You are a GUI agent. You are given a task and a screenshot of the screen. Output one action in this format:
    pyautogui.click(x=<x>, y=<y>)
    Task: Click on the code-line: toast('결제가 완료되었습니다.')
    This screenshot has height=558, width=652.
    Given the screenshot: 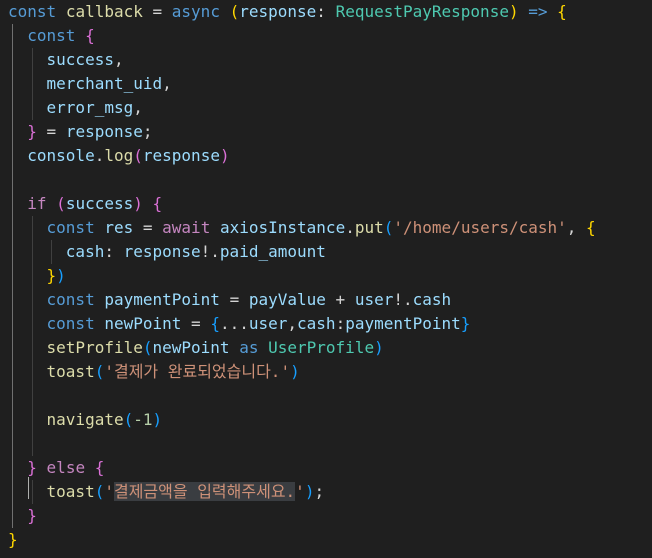 What is the action you would take?
    pyautogui.click(x=154, y=372)
    